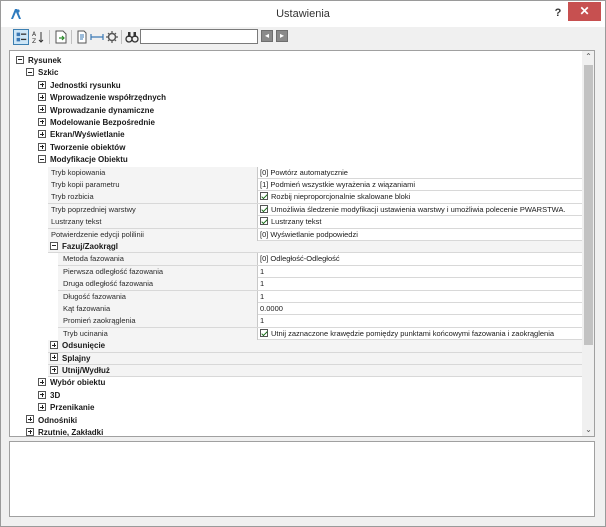 This screenshot has height=527, width=606. I want to click on description-panel, so click(302, 479).